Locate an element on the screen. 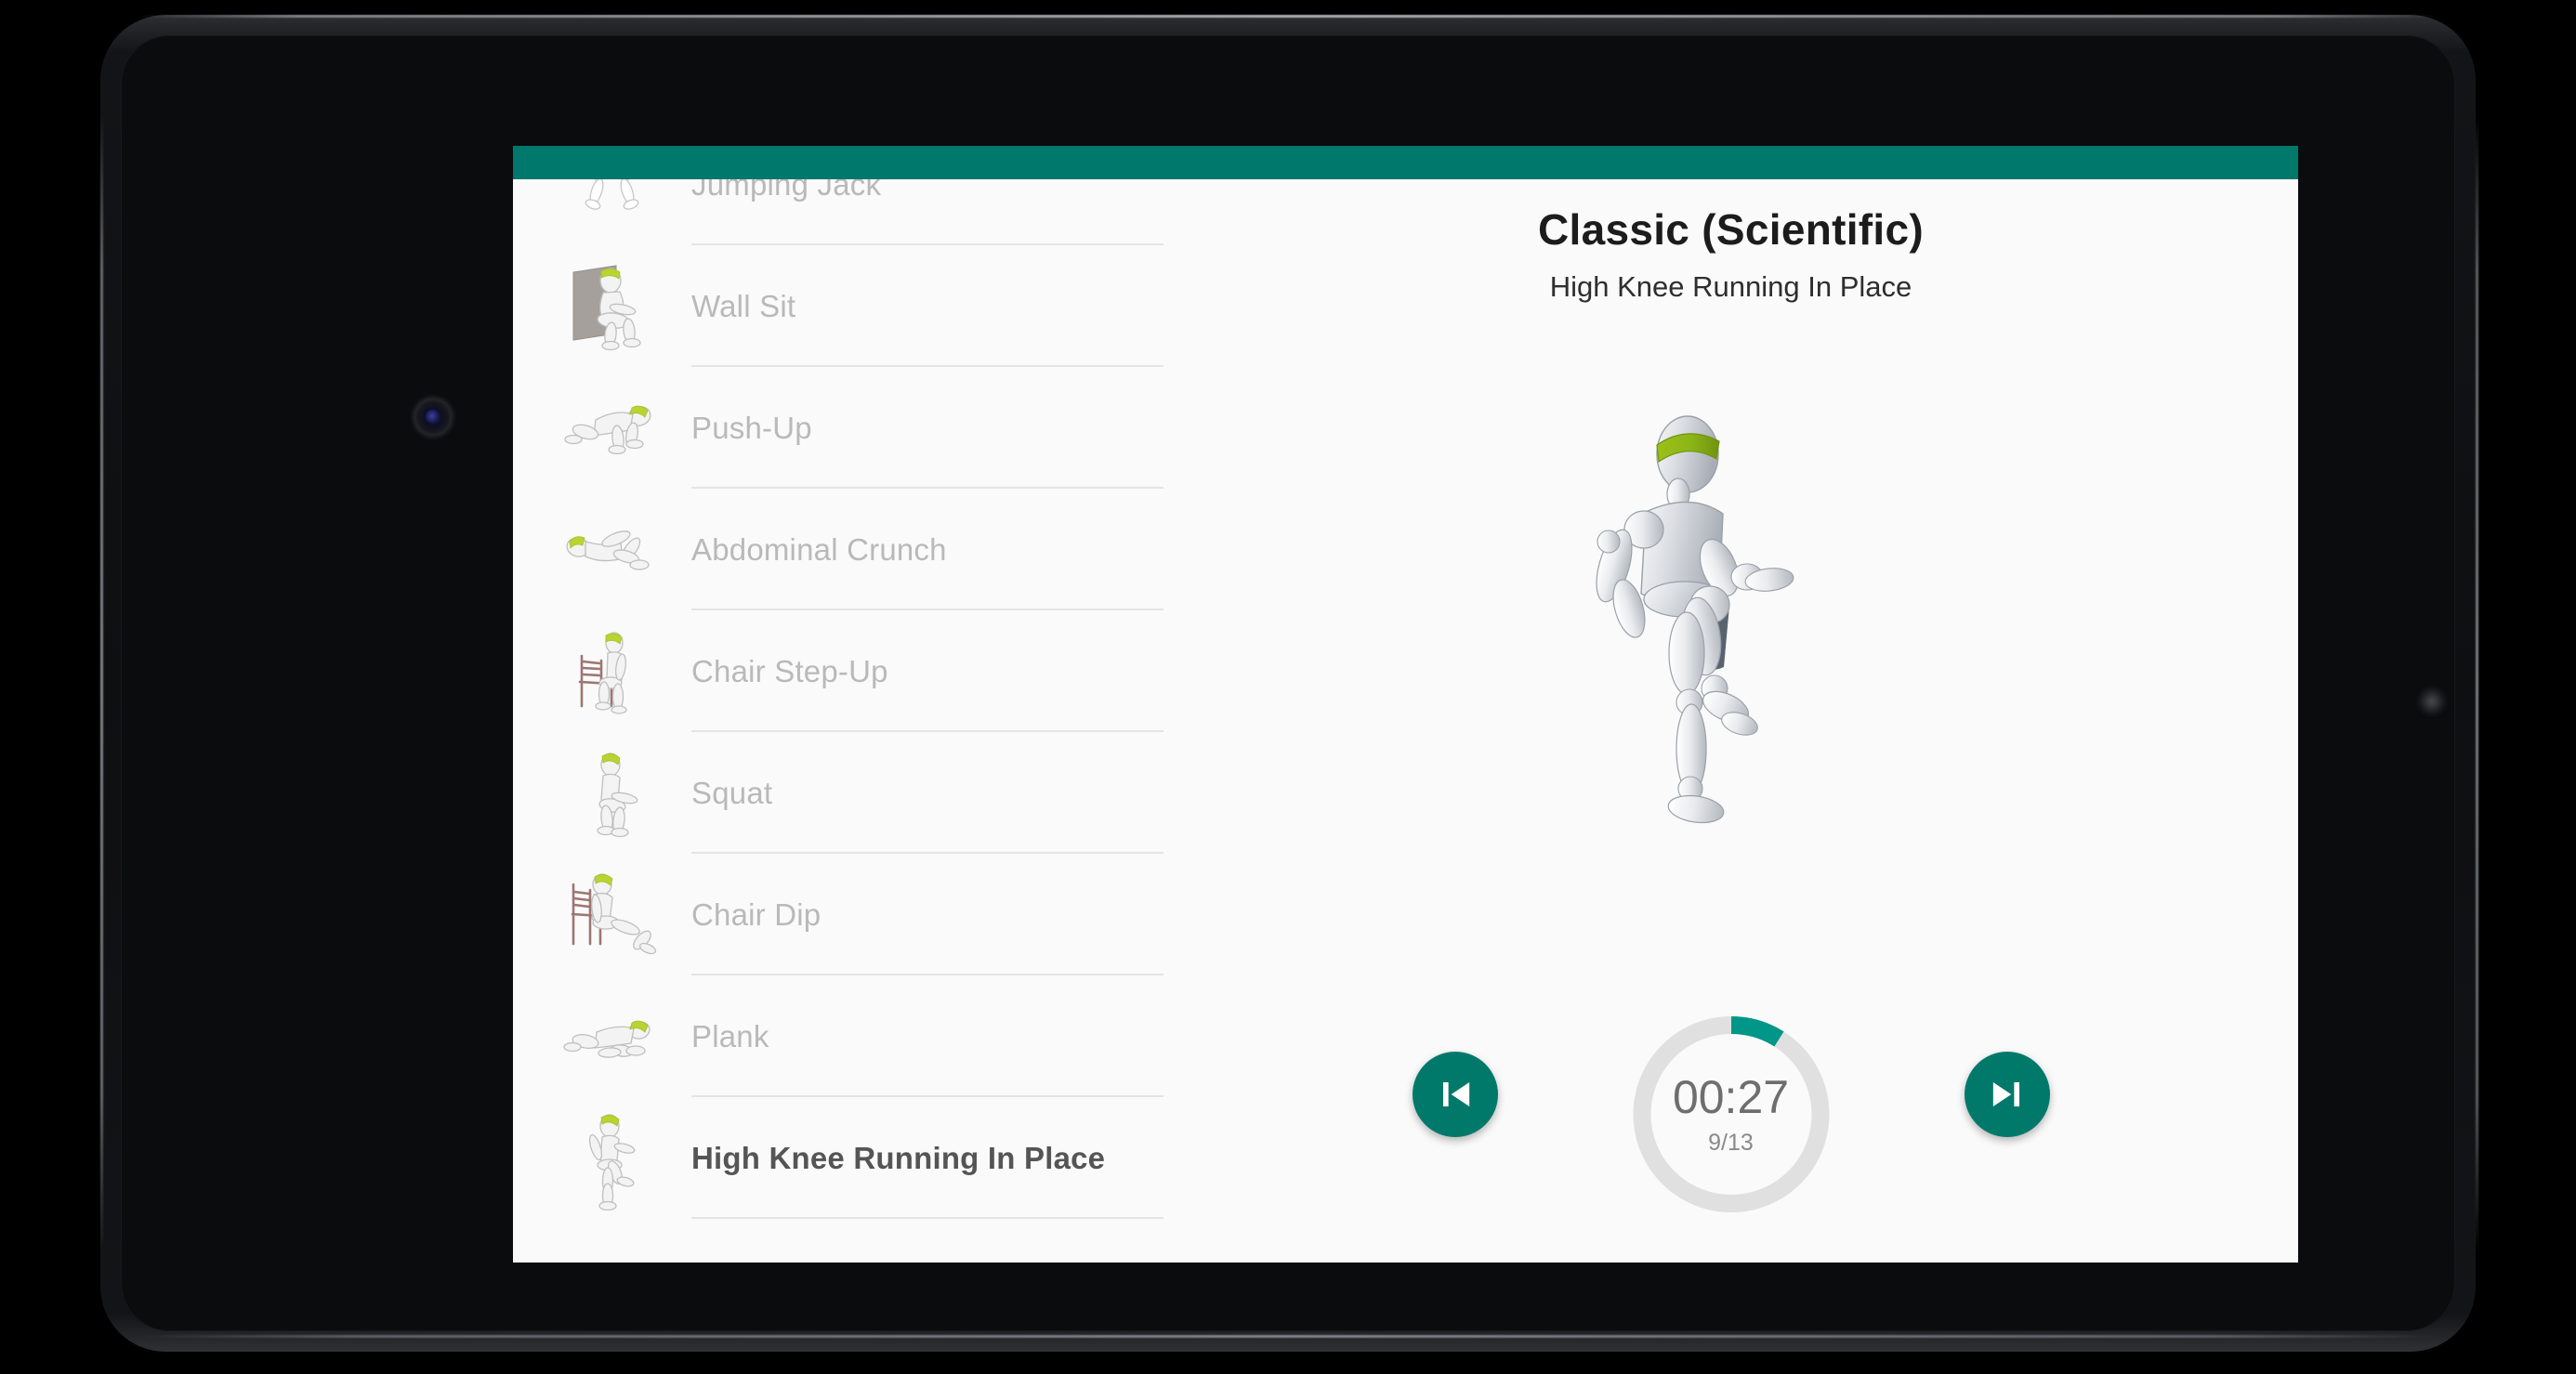 This screenshot has width=2576, height=1374. player-controls: 00:27 9/13 is located at coordinates (1731, 1117).